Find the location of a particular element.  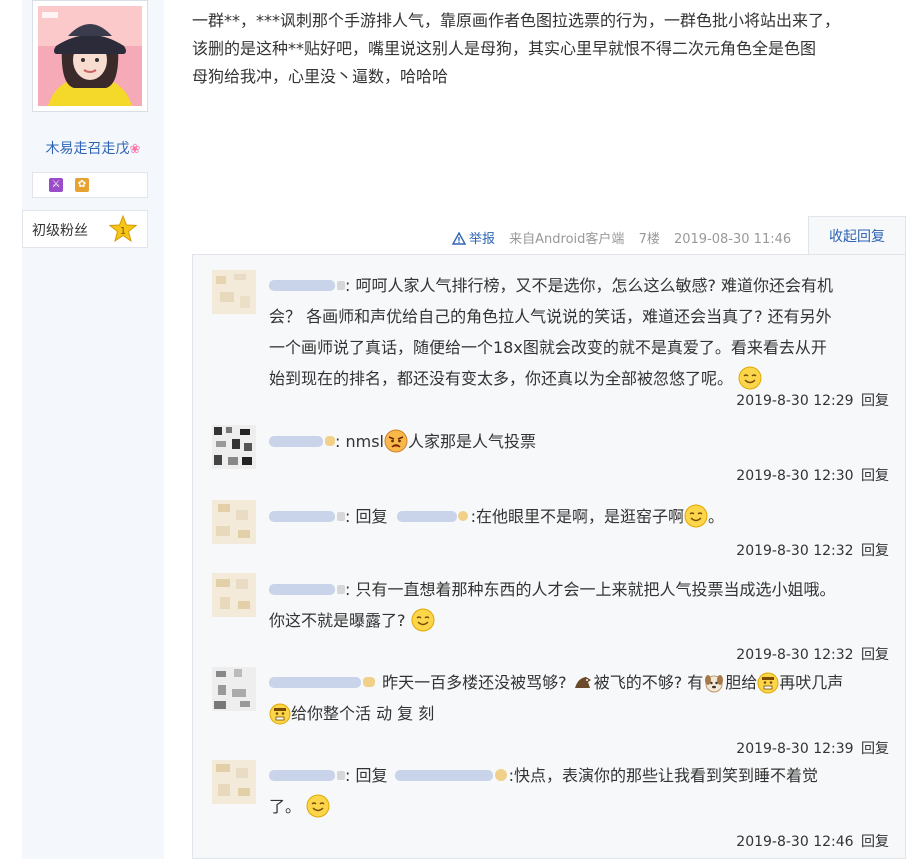

post-time: 2019-08-30 11:46 is located at coordinates (732, 239).